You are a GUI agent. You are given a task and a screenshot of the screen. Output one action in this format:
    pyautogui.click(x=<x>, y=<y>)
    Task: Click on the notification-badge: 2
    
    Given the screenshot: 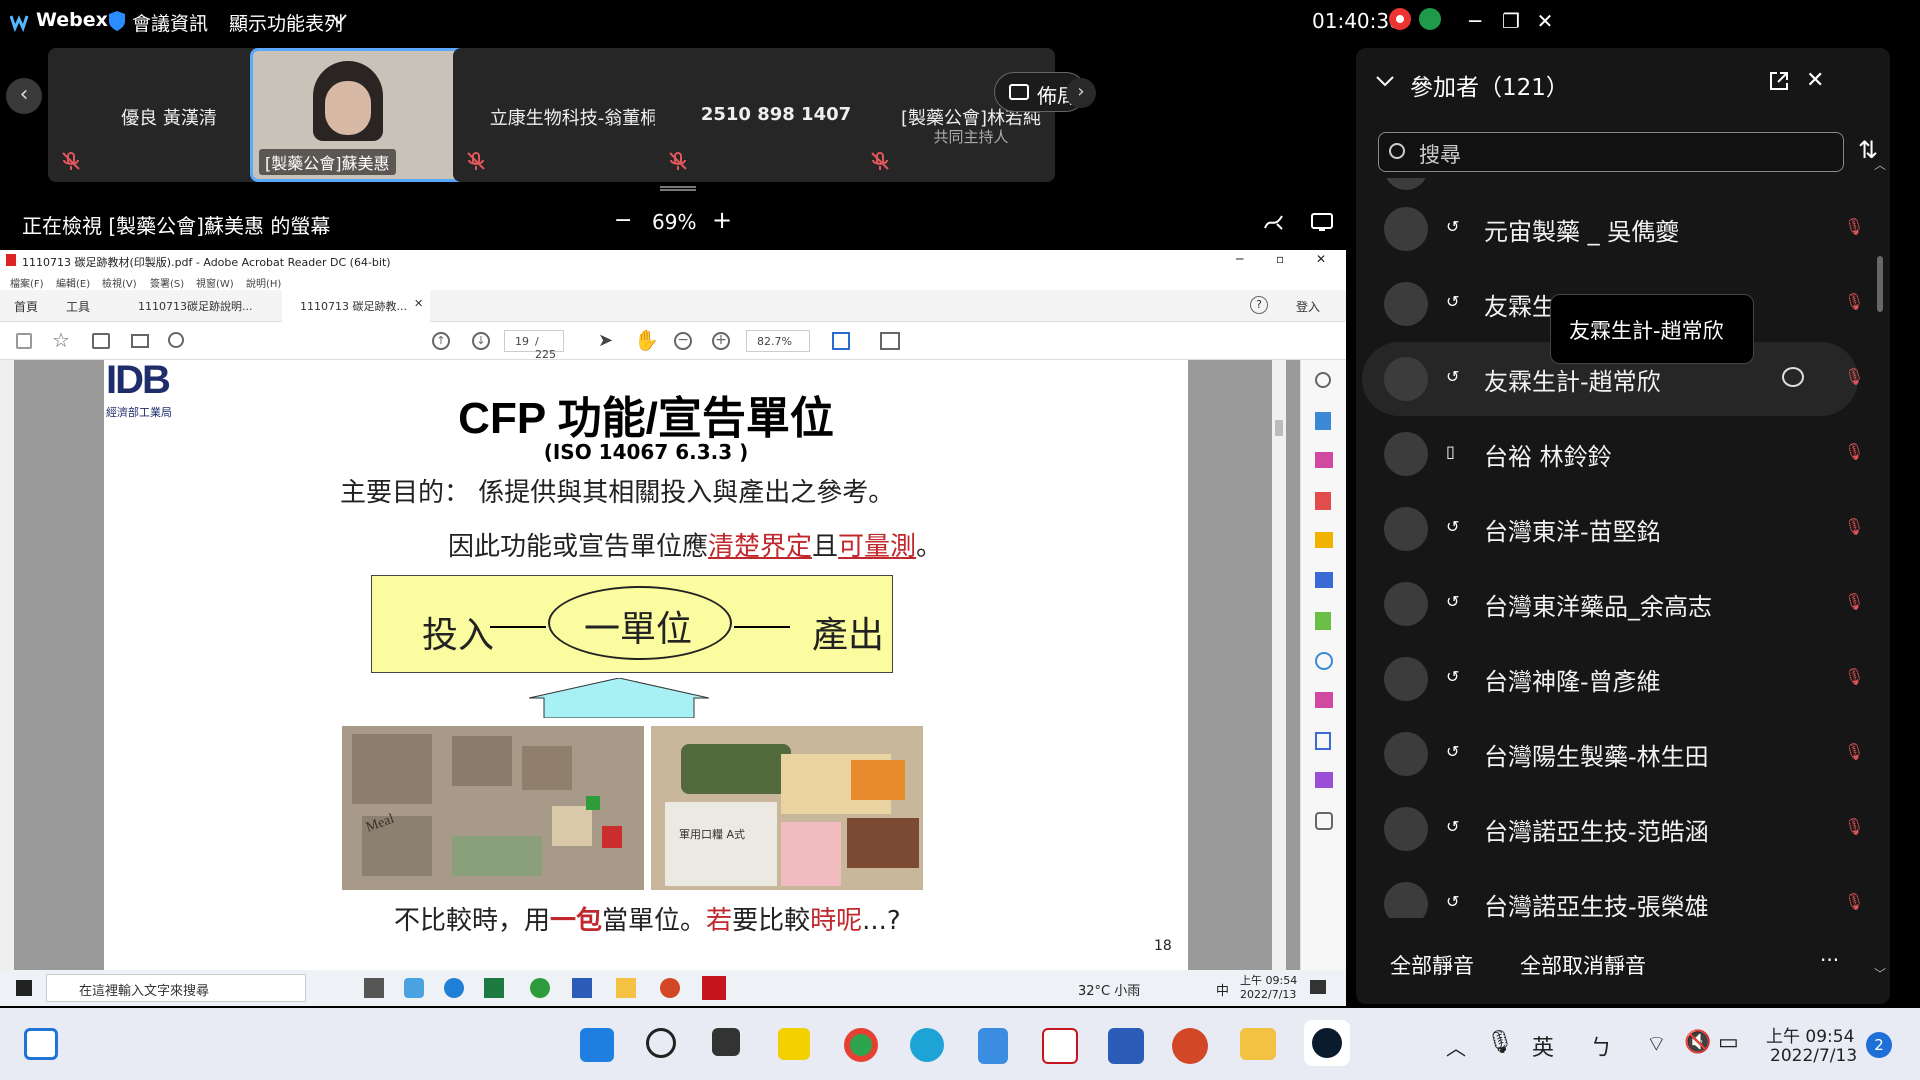 What is the action you would take?
    pyautogui.click(x=1879, y=1045)
    